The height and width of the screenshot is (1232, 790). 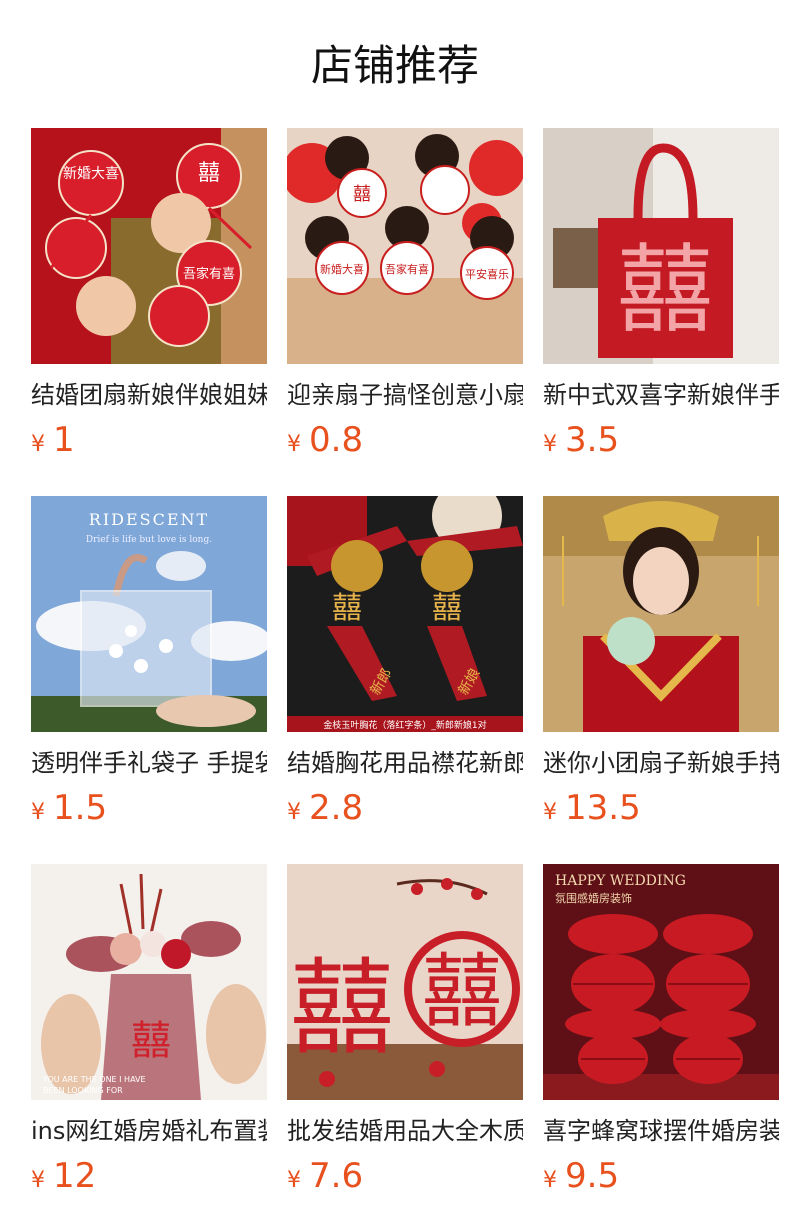 What do you see at coordinates (336, 440) in the screenshot?
I see `price-value: 0.8` at bounding box center [336, 440].